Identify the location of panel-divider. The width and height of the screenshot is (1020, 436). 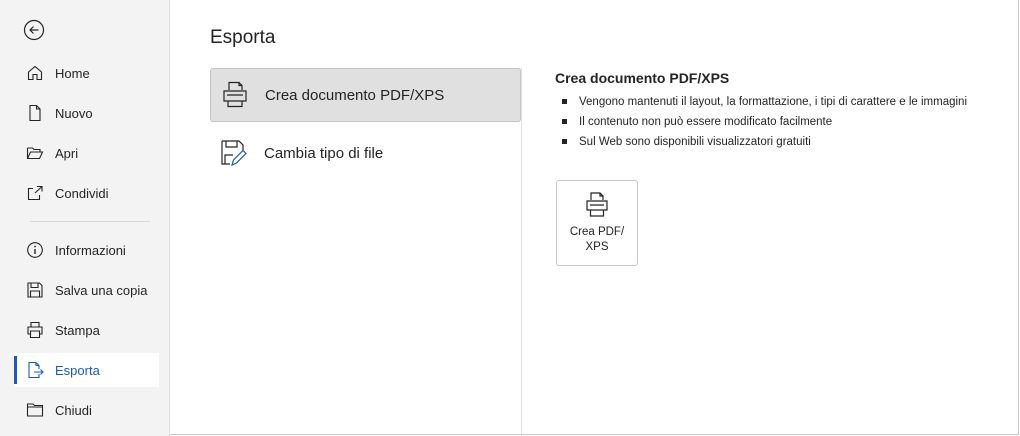
(521, 252).